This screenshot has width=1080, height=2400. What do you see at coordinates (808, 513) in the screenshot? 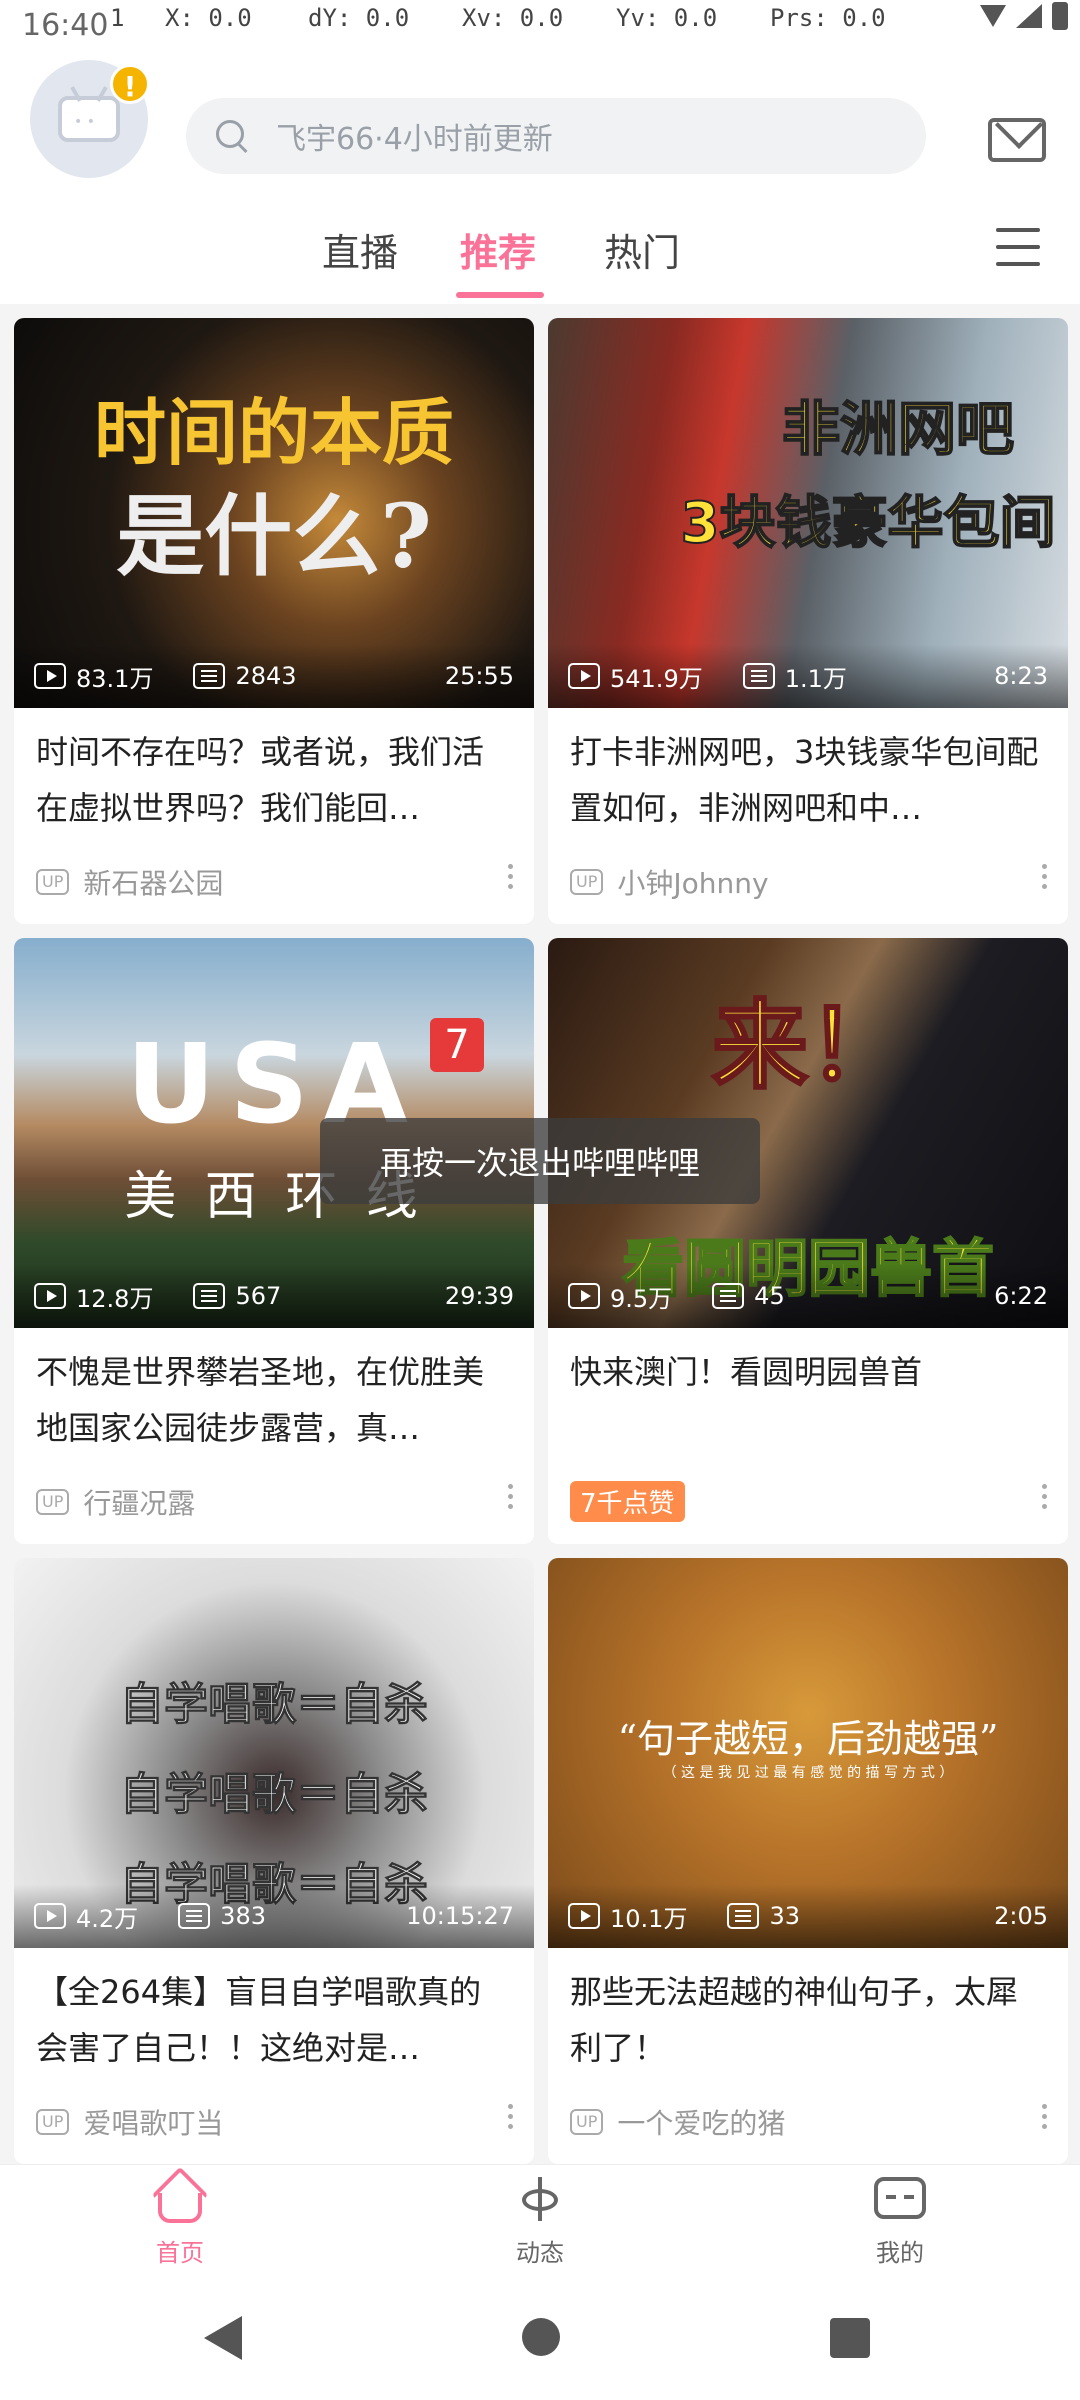
I see `video-thumbnail: 非洲网吧 3块钱豪华包间 541.9万 1.1万 8:23` at bounding box center [808, 513].